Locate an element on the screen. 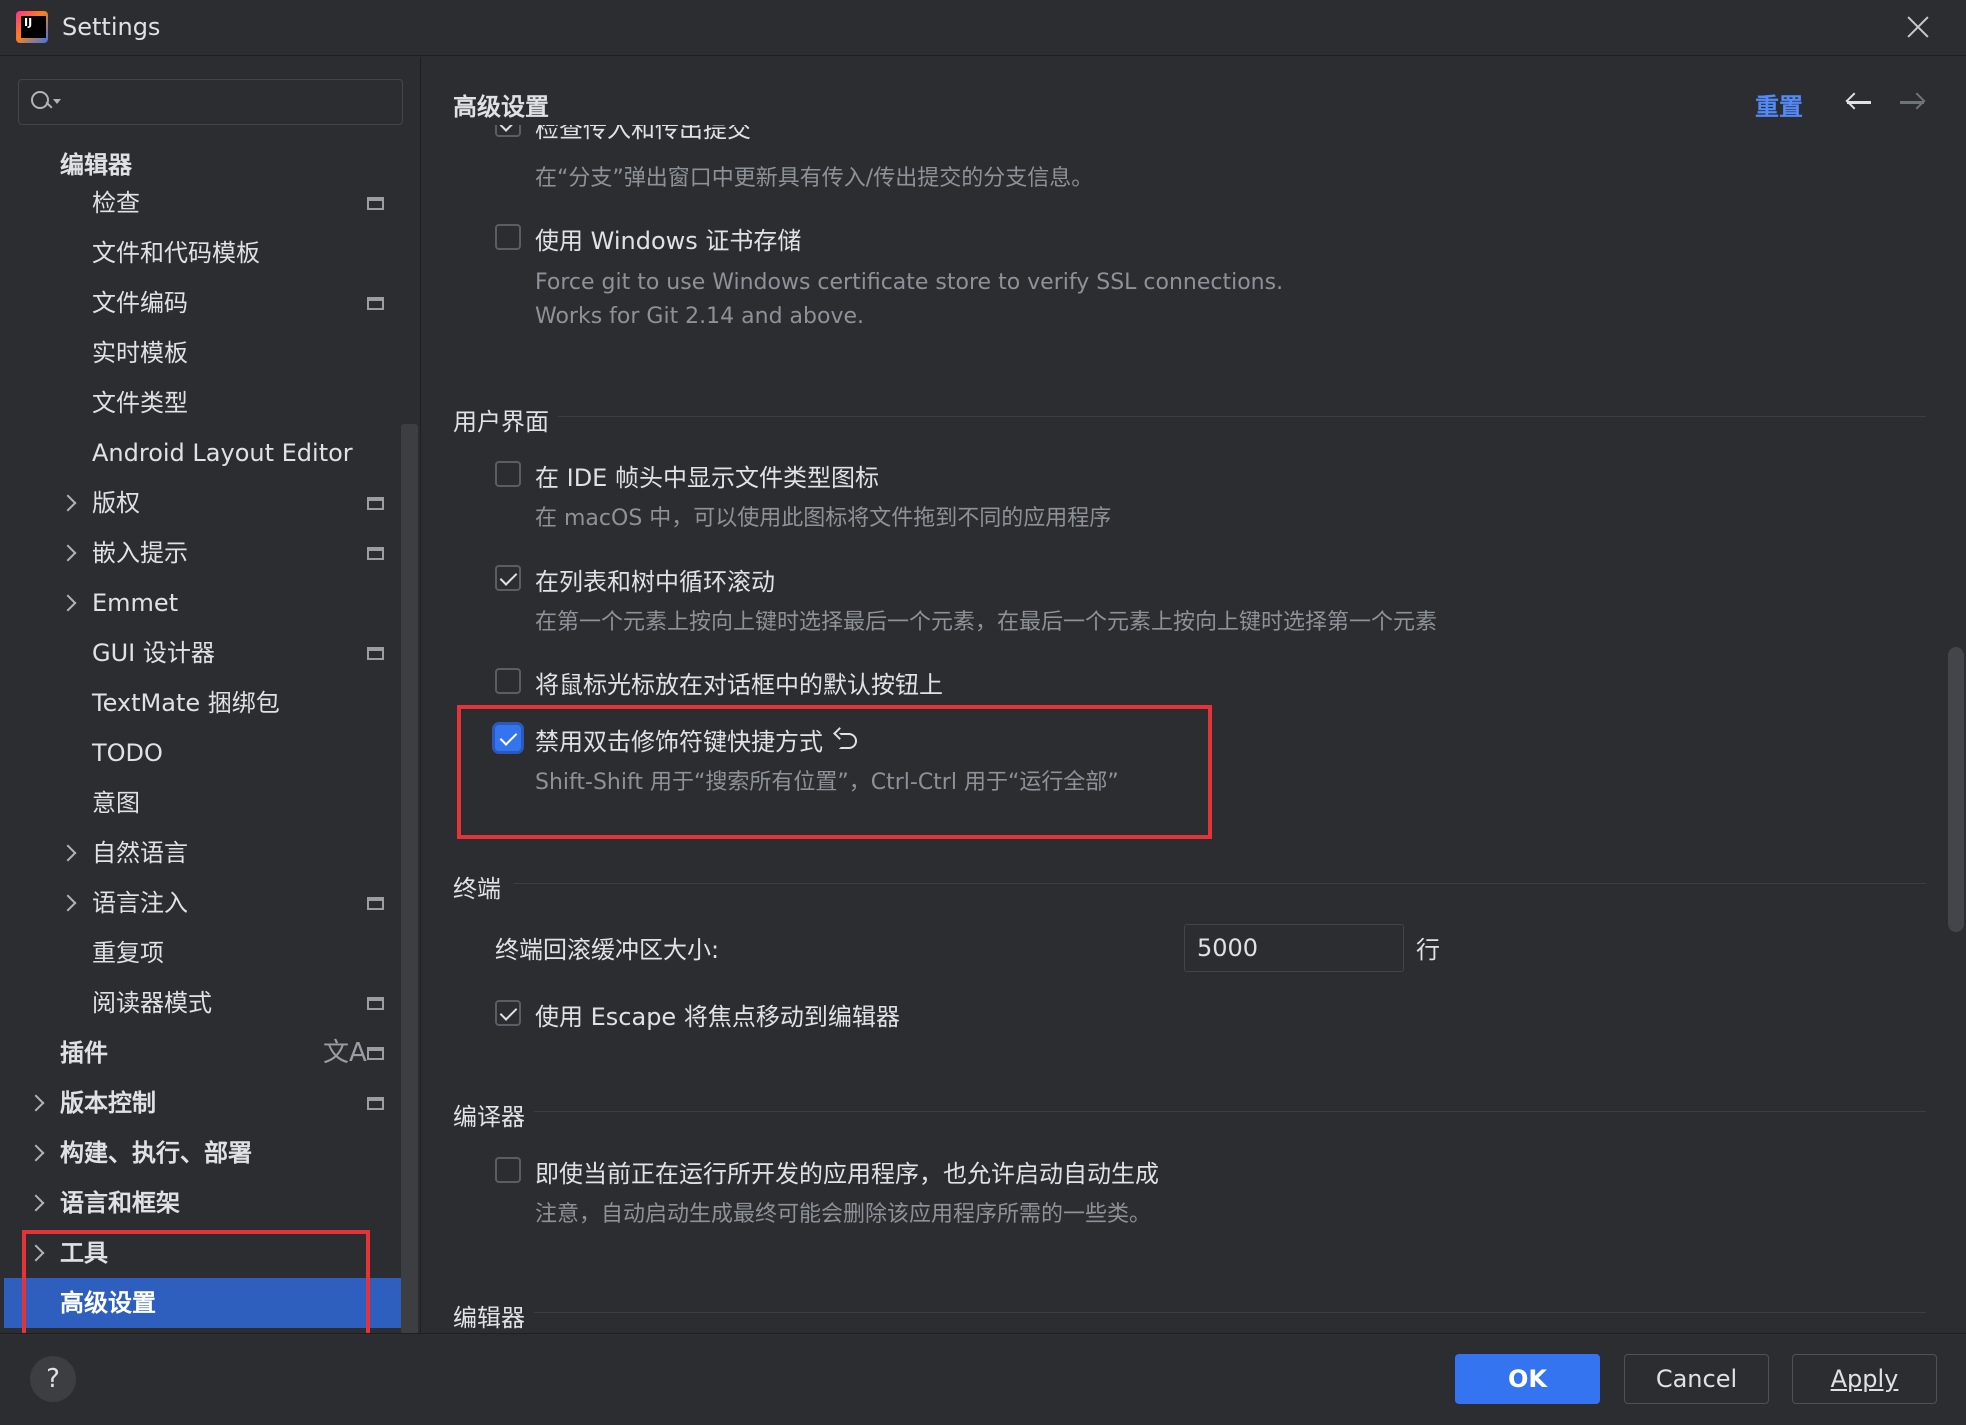 The height and width of the screenshot is (1425, 1966). sidebar-item-tools: 工具 is located at coordinates (210, 1253).